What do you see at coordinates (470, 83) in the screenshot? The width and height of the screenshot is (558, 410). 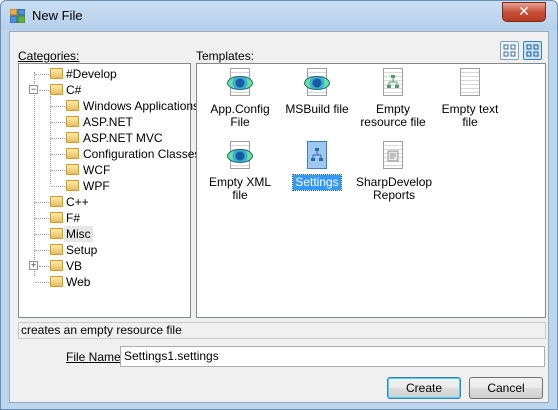 I see `text-file-icon` at bounding box center [470, 83].